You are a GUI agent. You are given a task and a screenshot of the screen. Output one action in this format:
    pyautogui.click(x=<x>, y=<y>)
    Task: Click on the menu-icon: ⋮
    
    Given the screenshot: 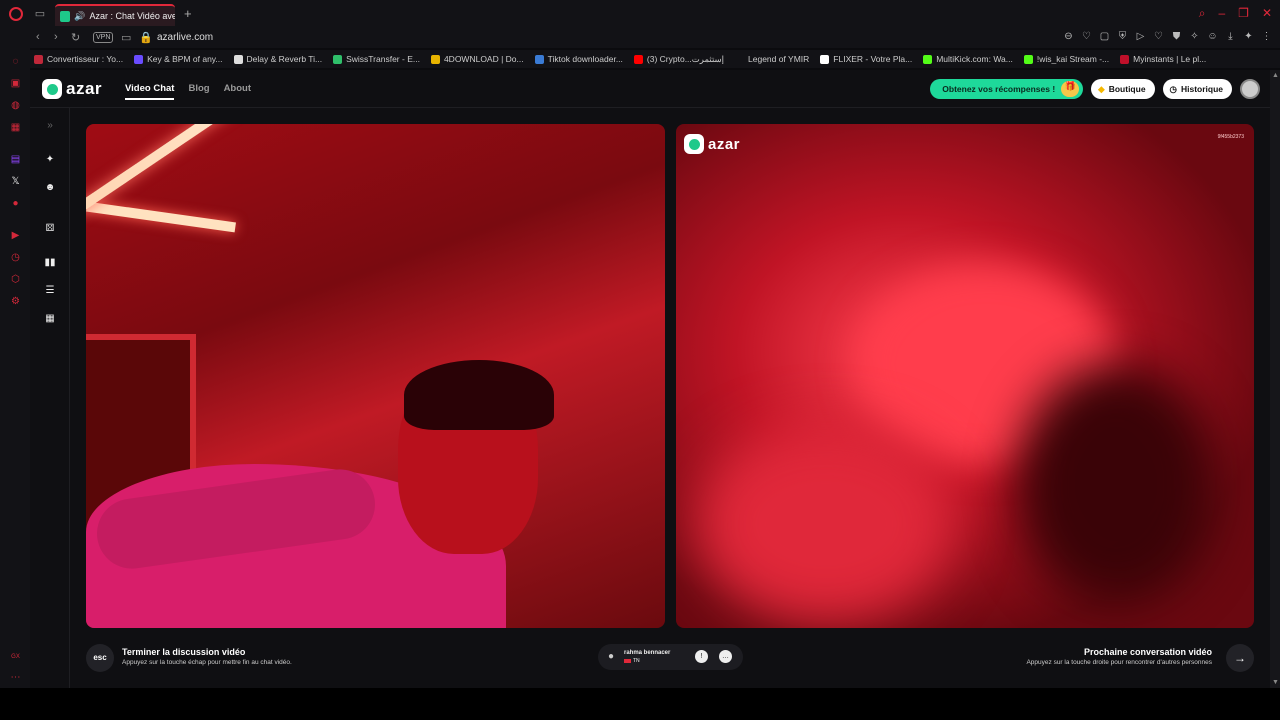 What is the action you would take?
    pyautogui.click(x=1266, y=36)
    